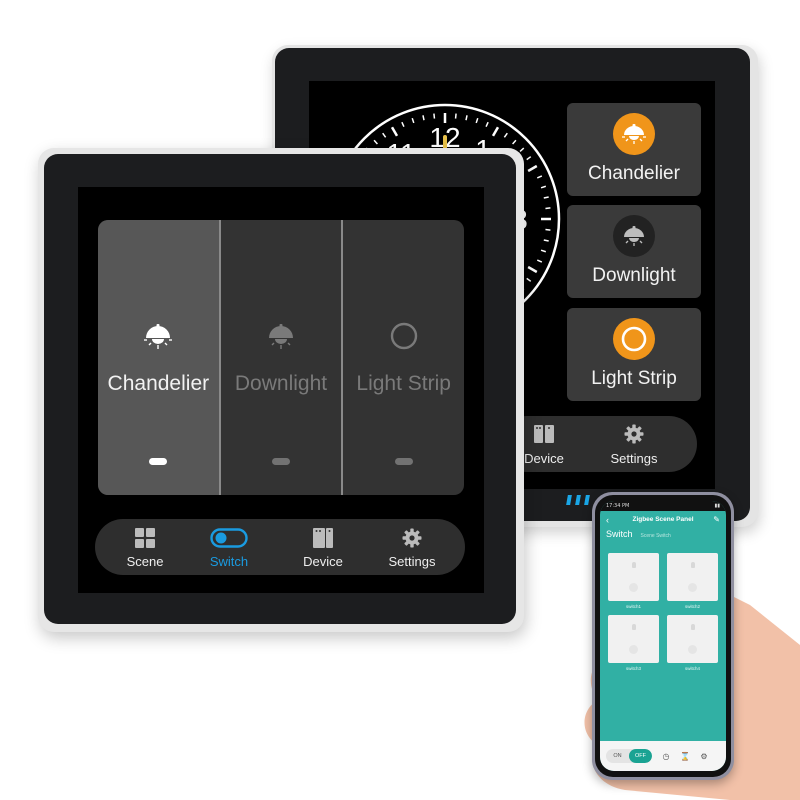  I want to click on back-card-label: Chandelier, so click(634, 173).